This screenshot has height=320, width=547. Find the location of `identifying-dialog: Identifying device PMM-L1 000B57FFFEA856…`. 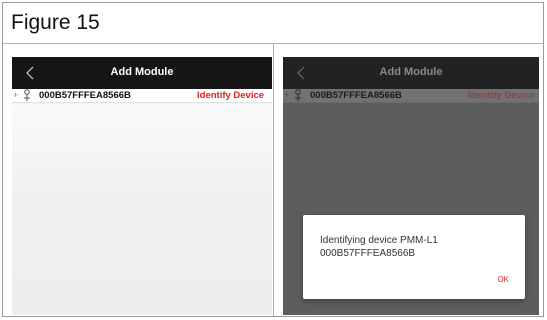

identifying-dialog: Identifying device PMM-L1 000B57FFFEA856… is located at coordinates (414, 257).